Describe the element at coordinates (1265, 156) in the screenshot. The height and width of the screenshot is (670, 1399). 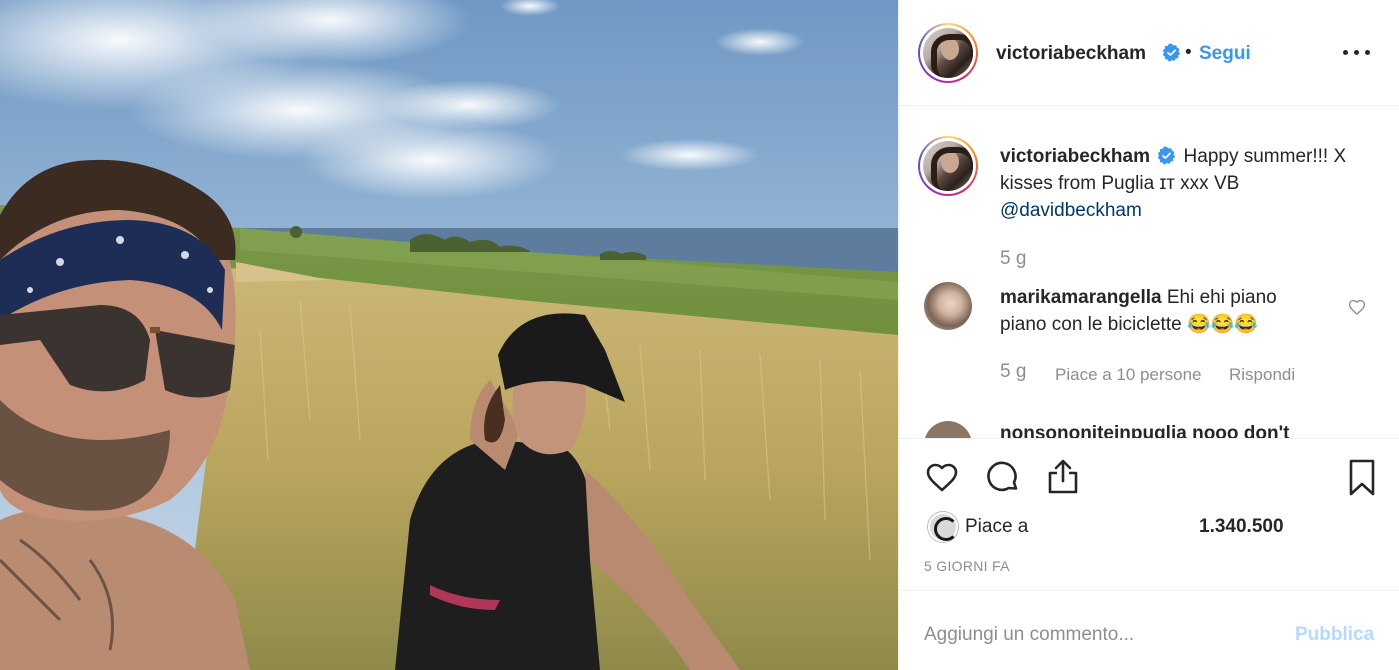
I see `caption-text-line1: Happy summer!!! X` at that location.